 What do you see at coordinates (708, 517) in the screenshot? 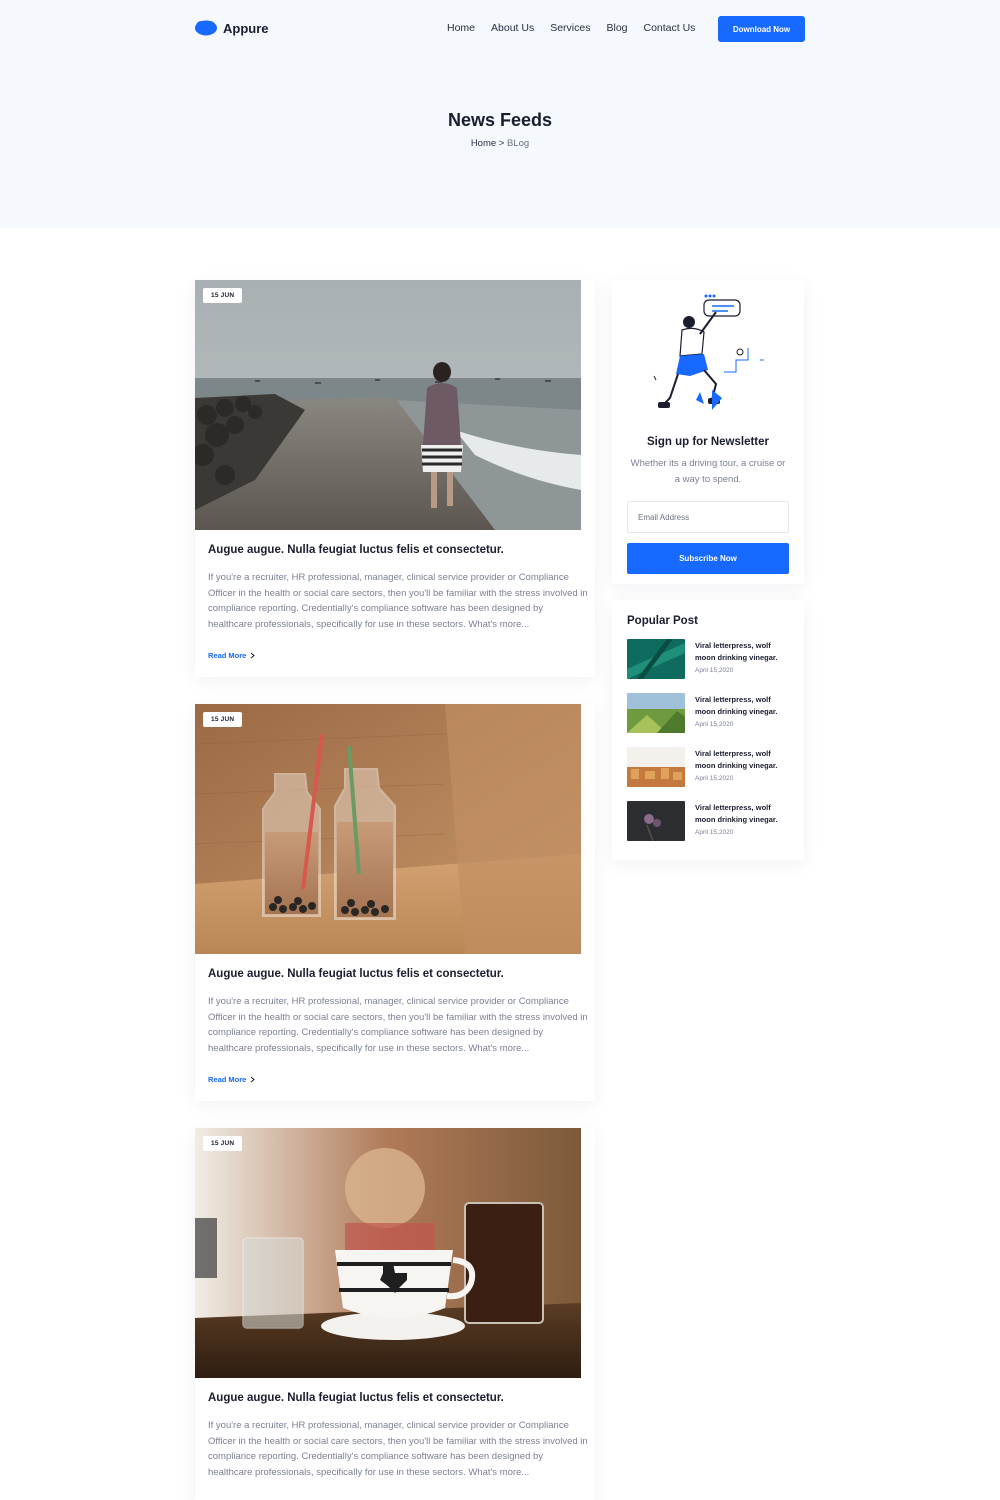
I see `email-field` at bounding box center [708, 517].